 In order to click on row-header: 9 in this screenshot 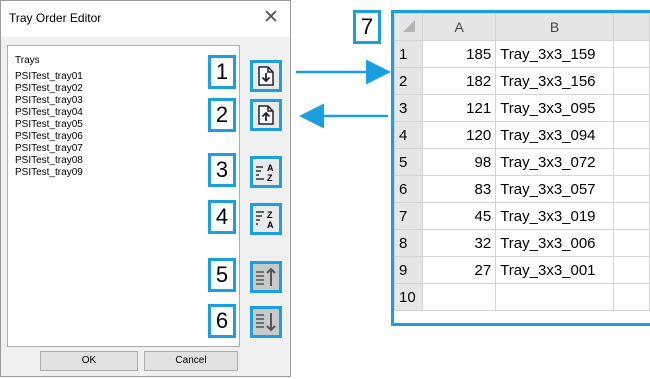, I will do `click(409, 270)`.